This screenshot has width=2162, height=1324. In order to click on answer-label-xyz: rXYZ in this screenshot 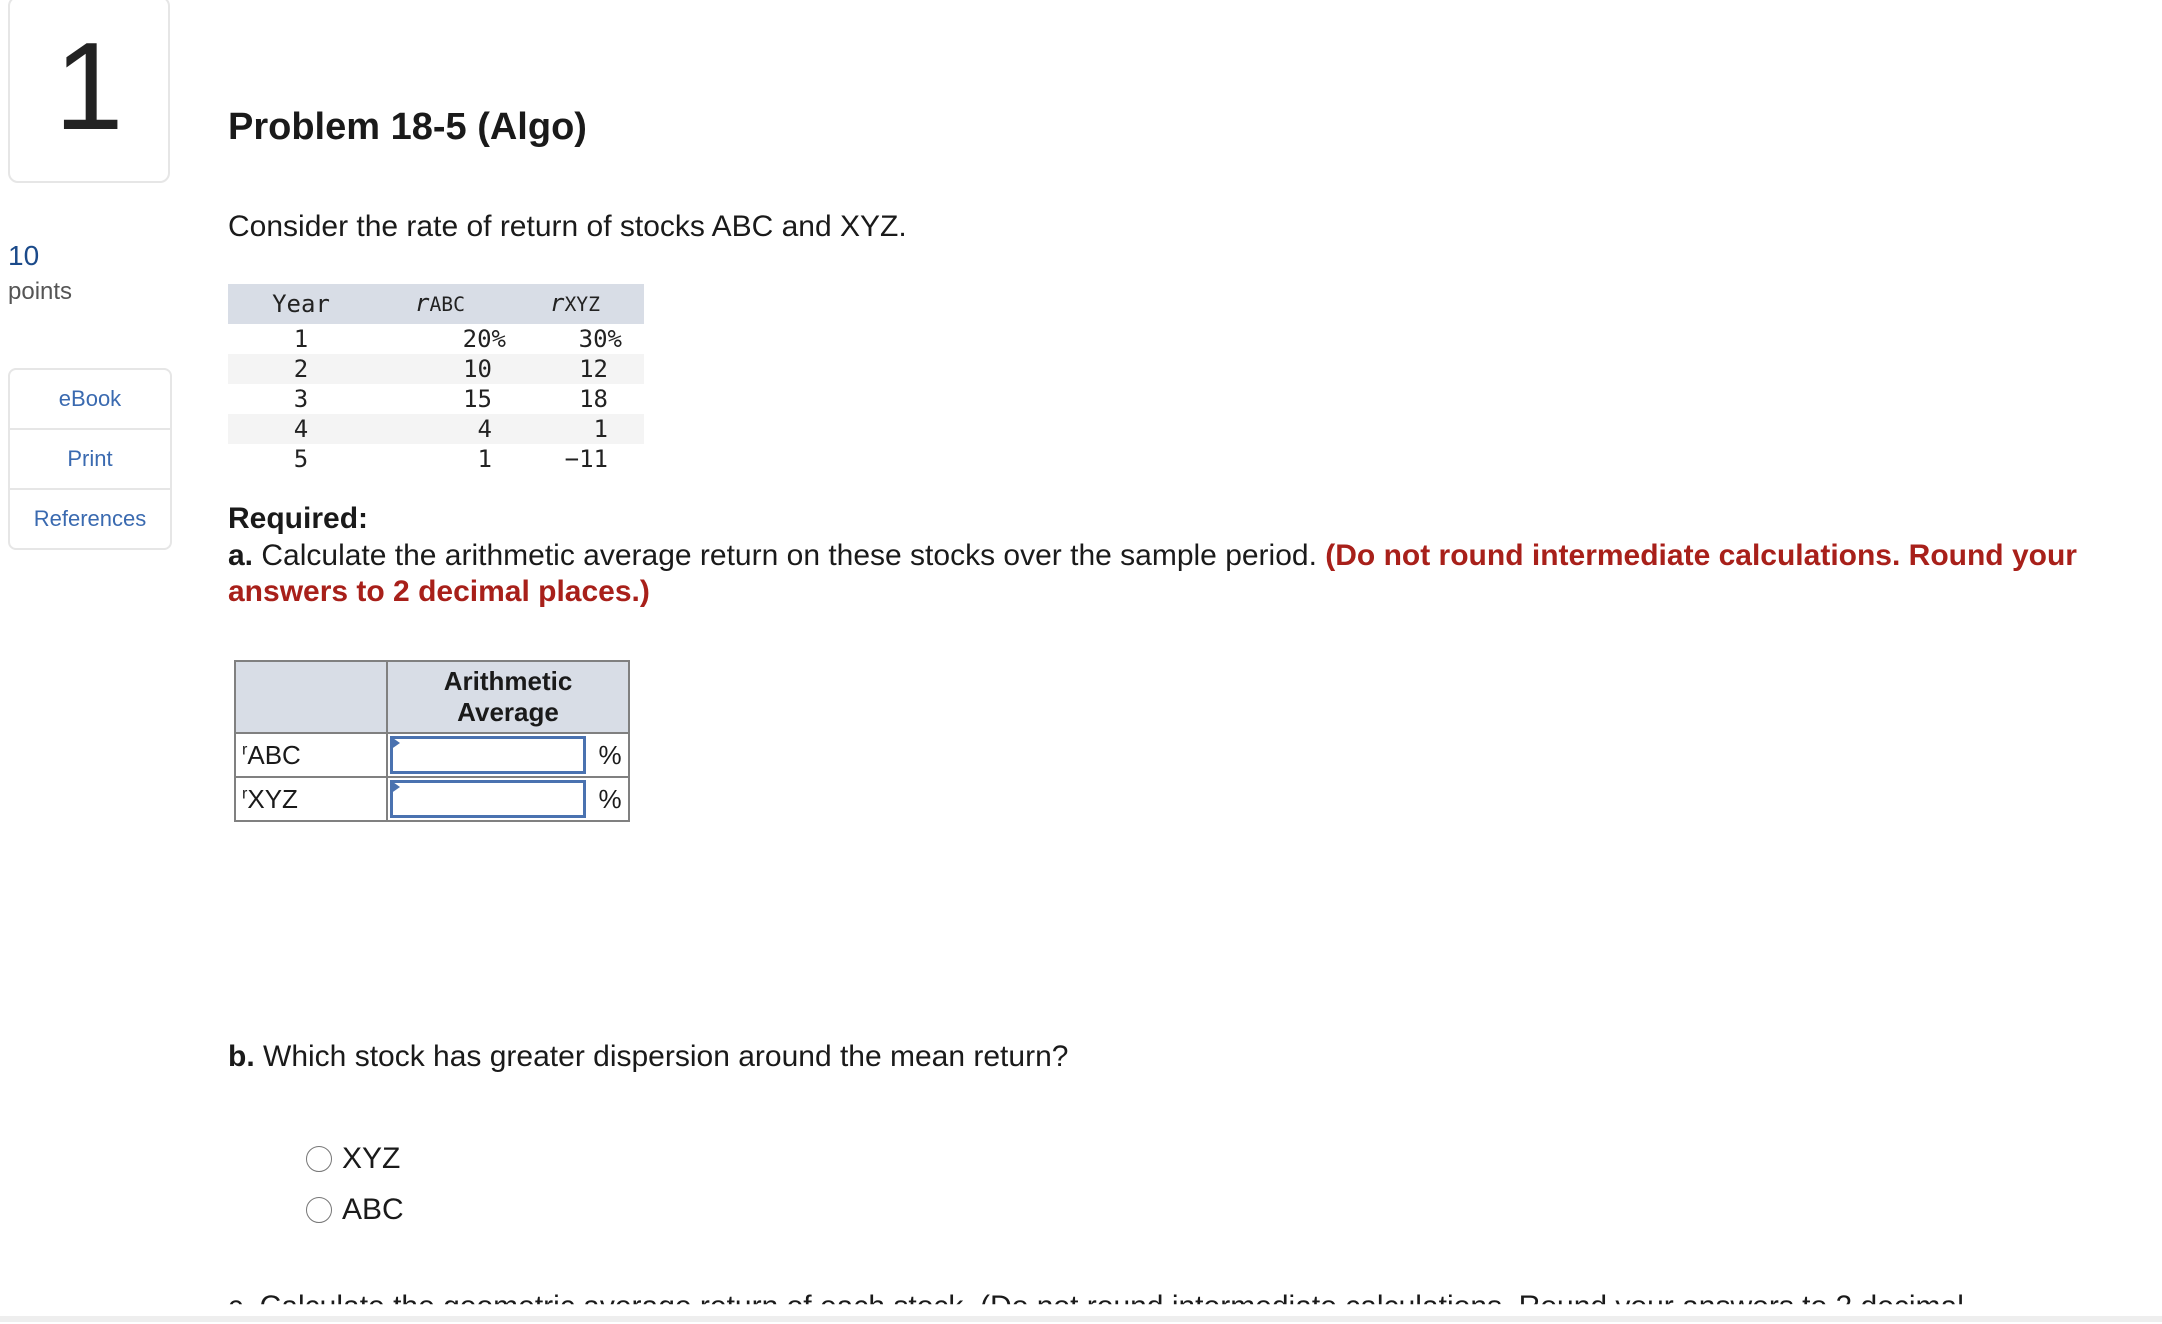, I will do `click(311, 799)`.